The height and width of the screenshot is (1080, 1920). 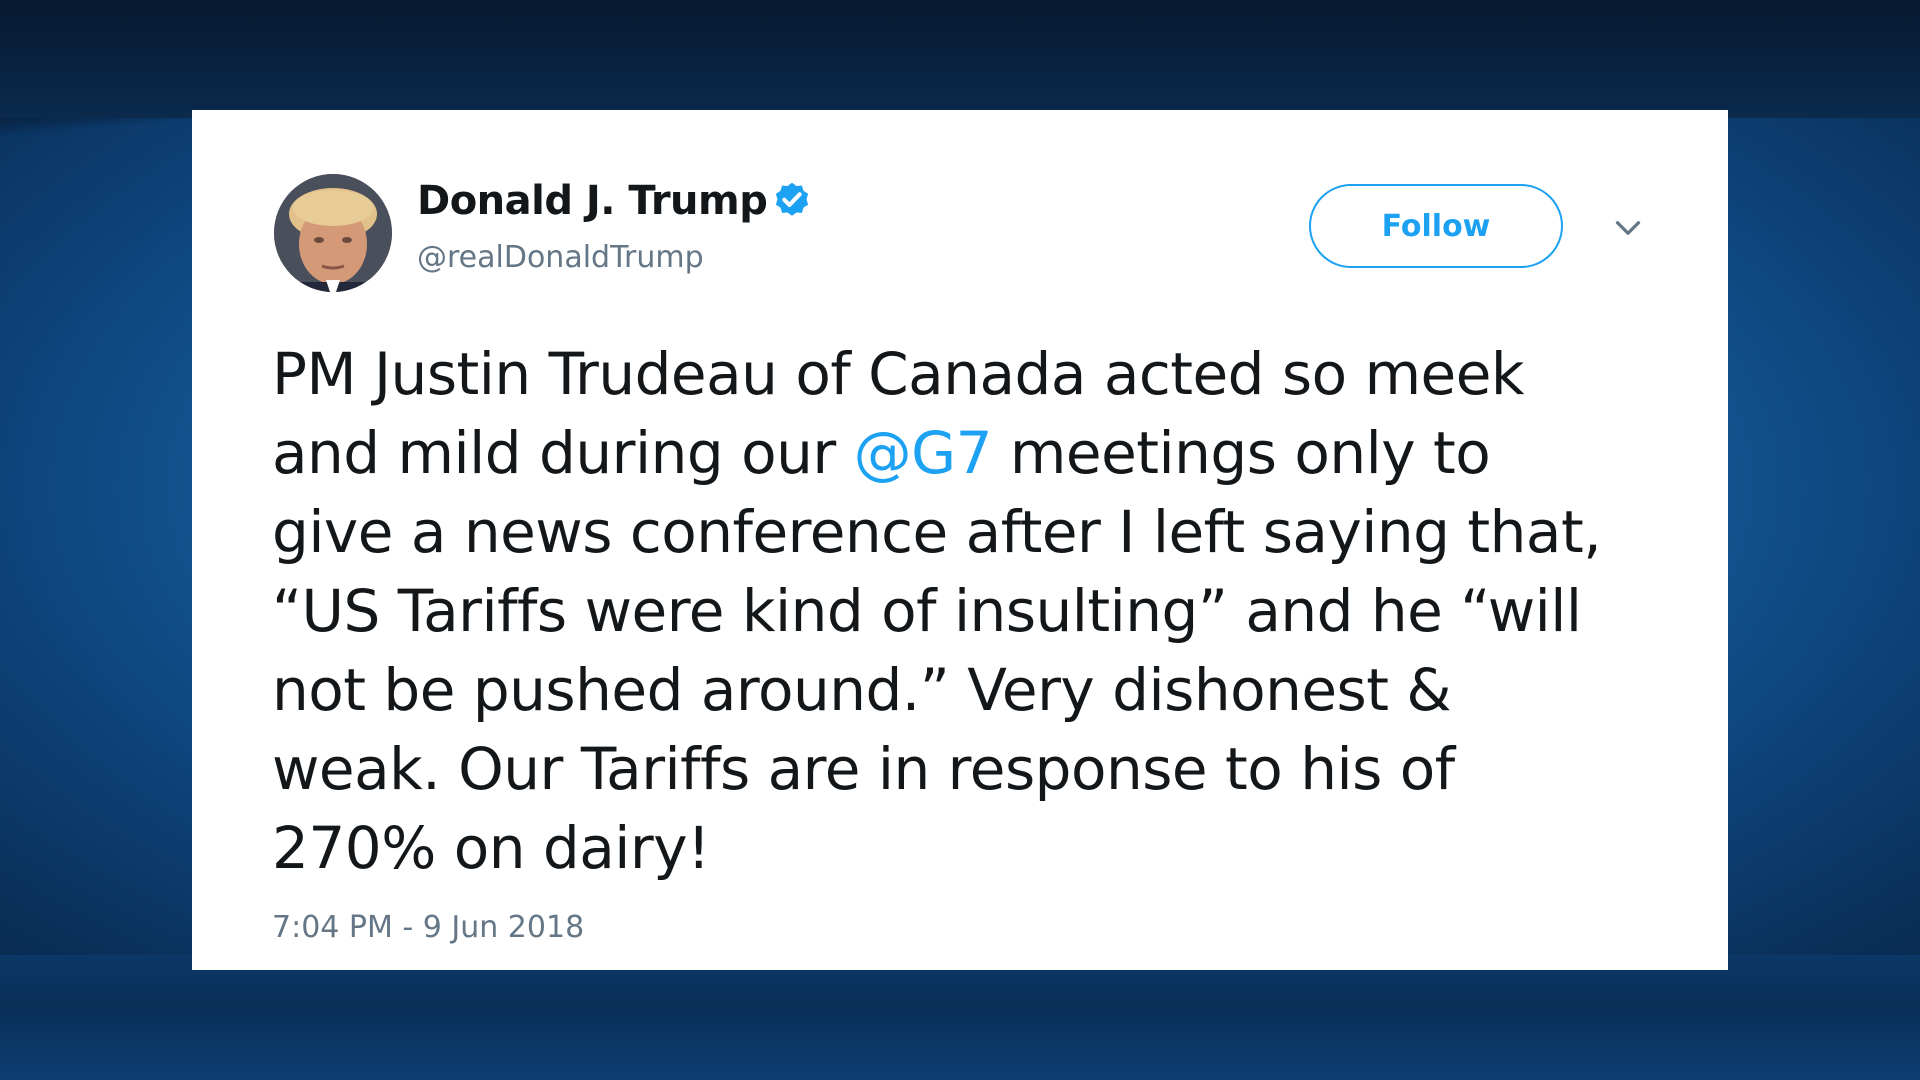 What do you see at coordinates (1436, 226) in the screenshot?
I see `follow-button: Follow` at bounding box center [1436, 226].